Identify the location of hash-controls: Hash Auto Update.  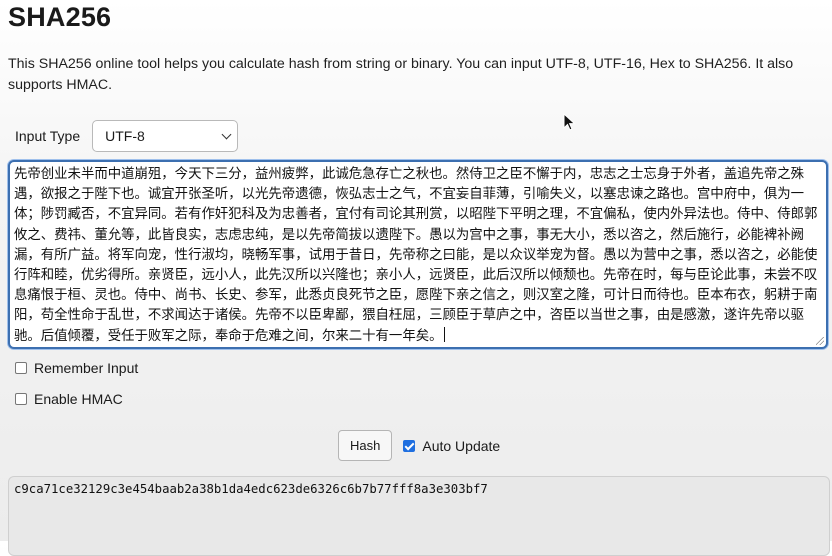
(419, 445).